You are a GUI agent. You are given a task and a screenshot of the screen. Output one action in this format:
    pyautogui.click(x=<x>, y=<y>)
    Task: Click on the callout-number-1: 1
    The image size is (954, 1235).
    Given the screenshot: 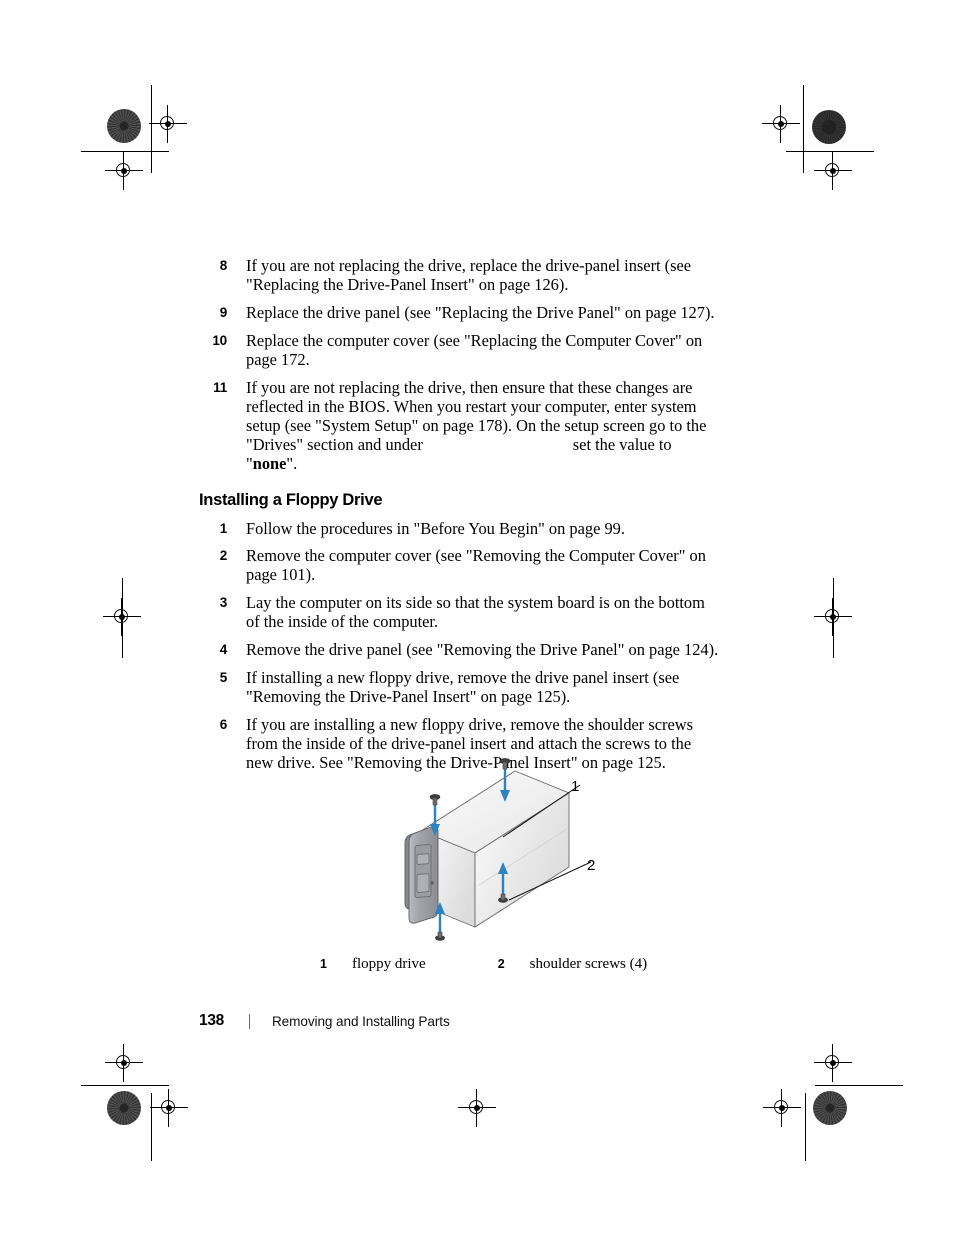 What is the action you would take?
    pyautogui.click(x=575, y=786)
    